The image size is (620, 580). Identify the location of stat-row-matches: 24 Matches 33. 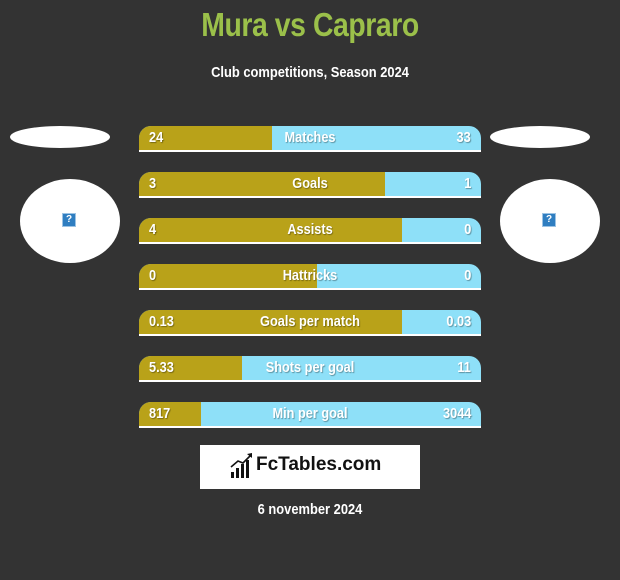
(310, 139).